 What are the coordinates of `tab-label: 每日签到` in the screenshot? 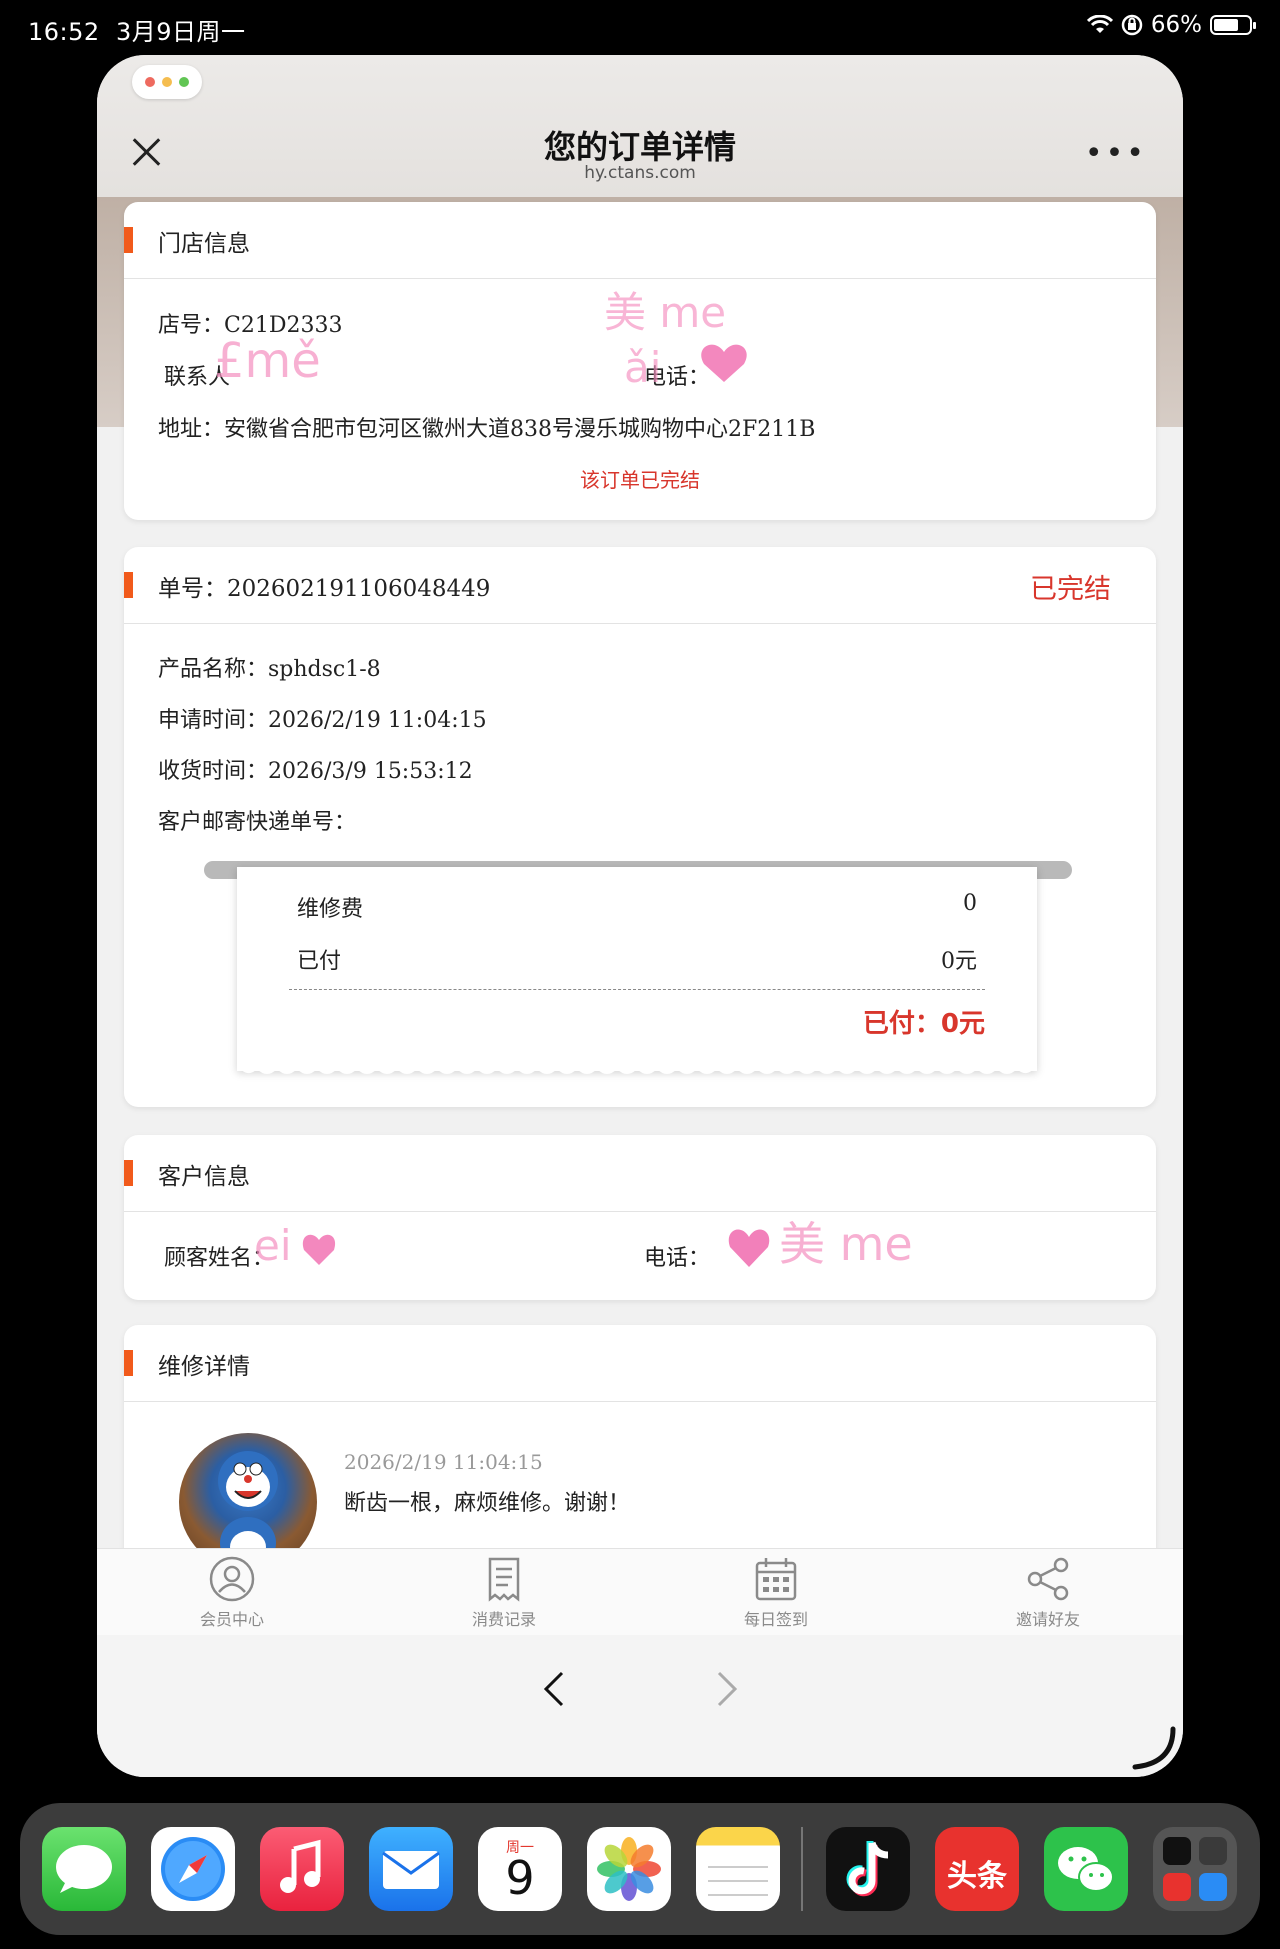 It's located at (775, 1619).